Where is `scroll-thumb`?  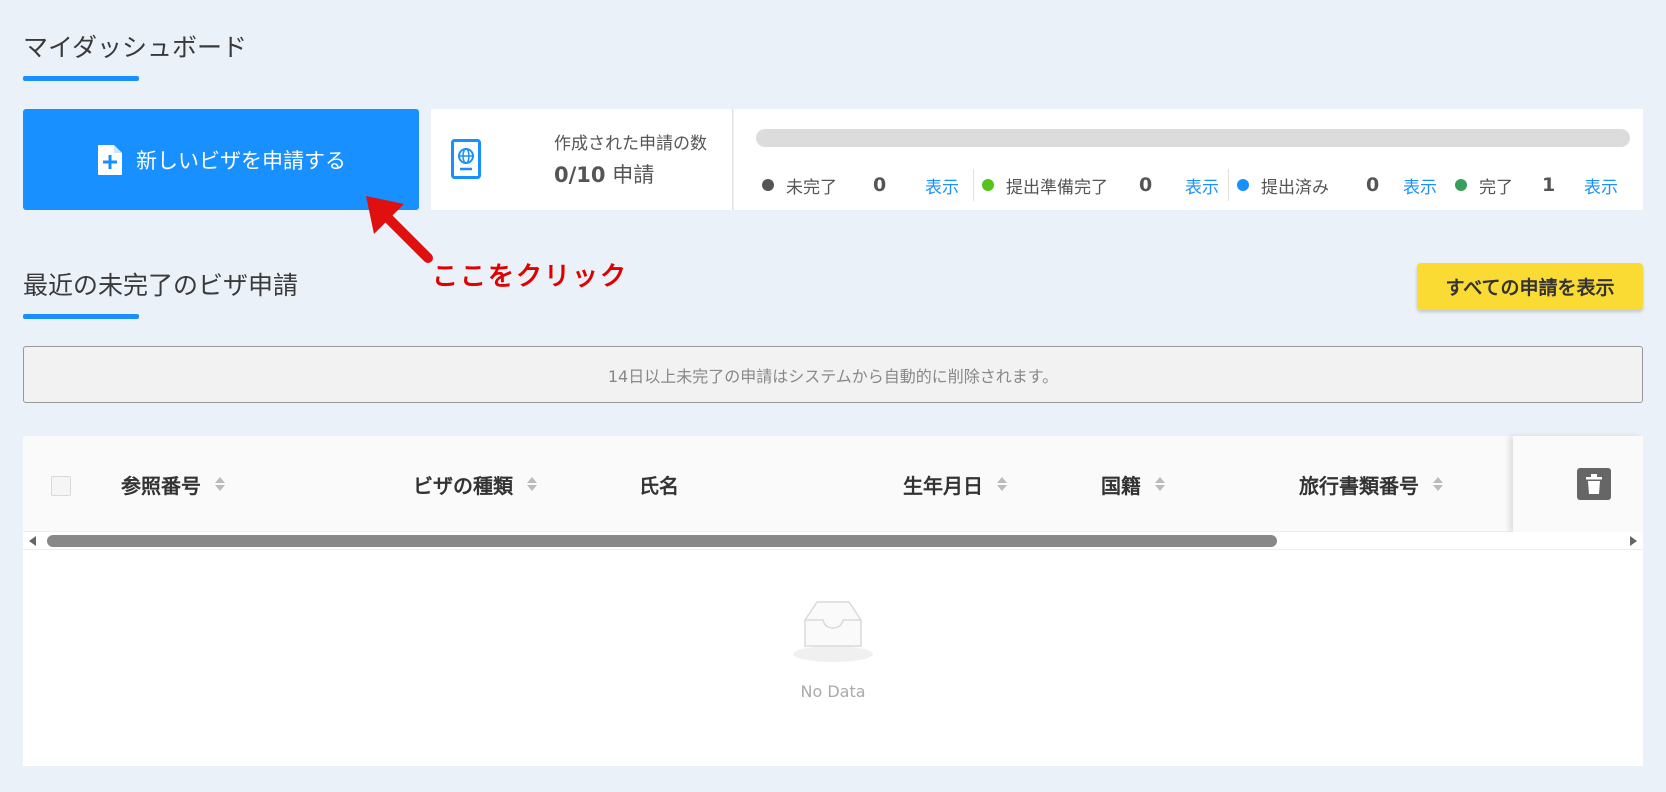
scroll-thumb is located at coordinates (662, 541).